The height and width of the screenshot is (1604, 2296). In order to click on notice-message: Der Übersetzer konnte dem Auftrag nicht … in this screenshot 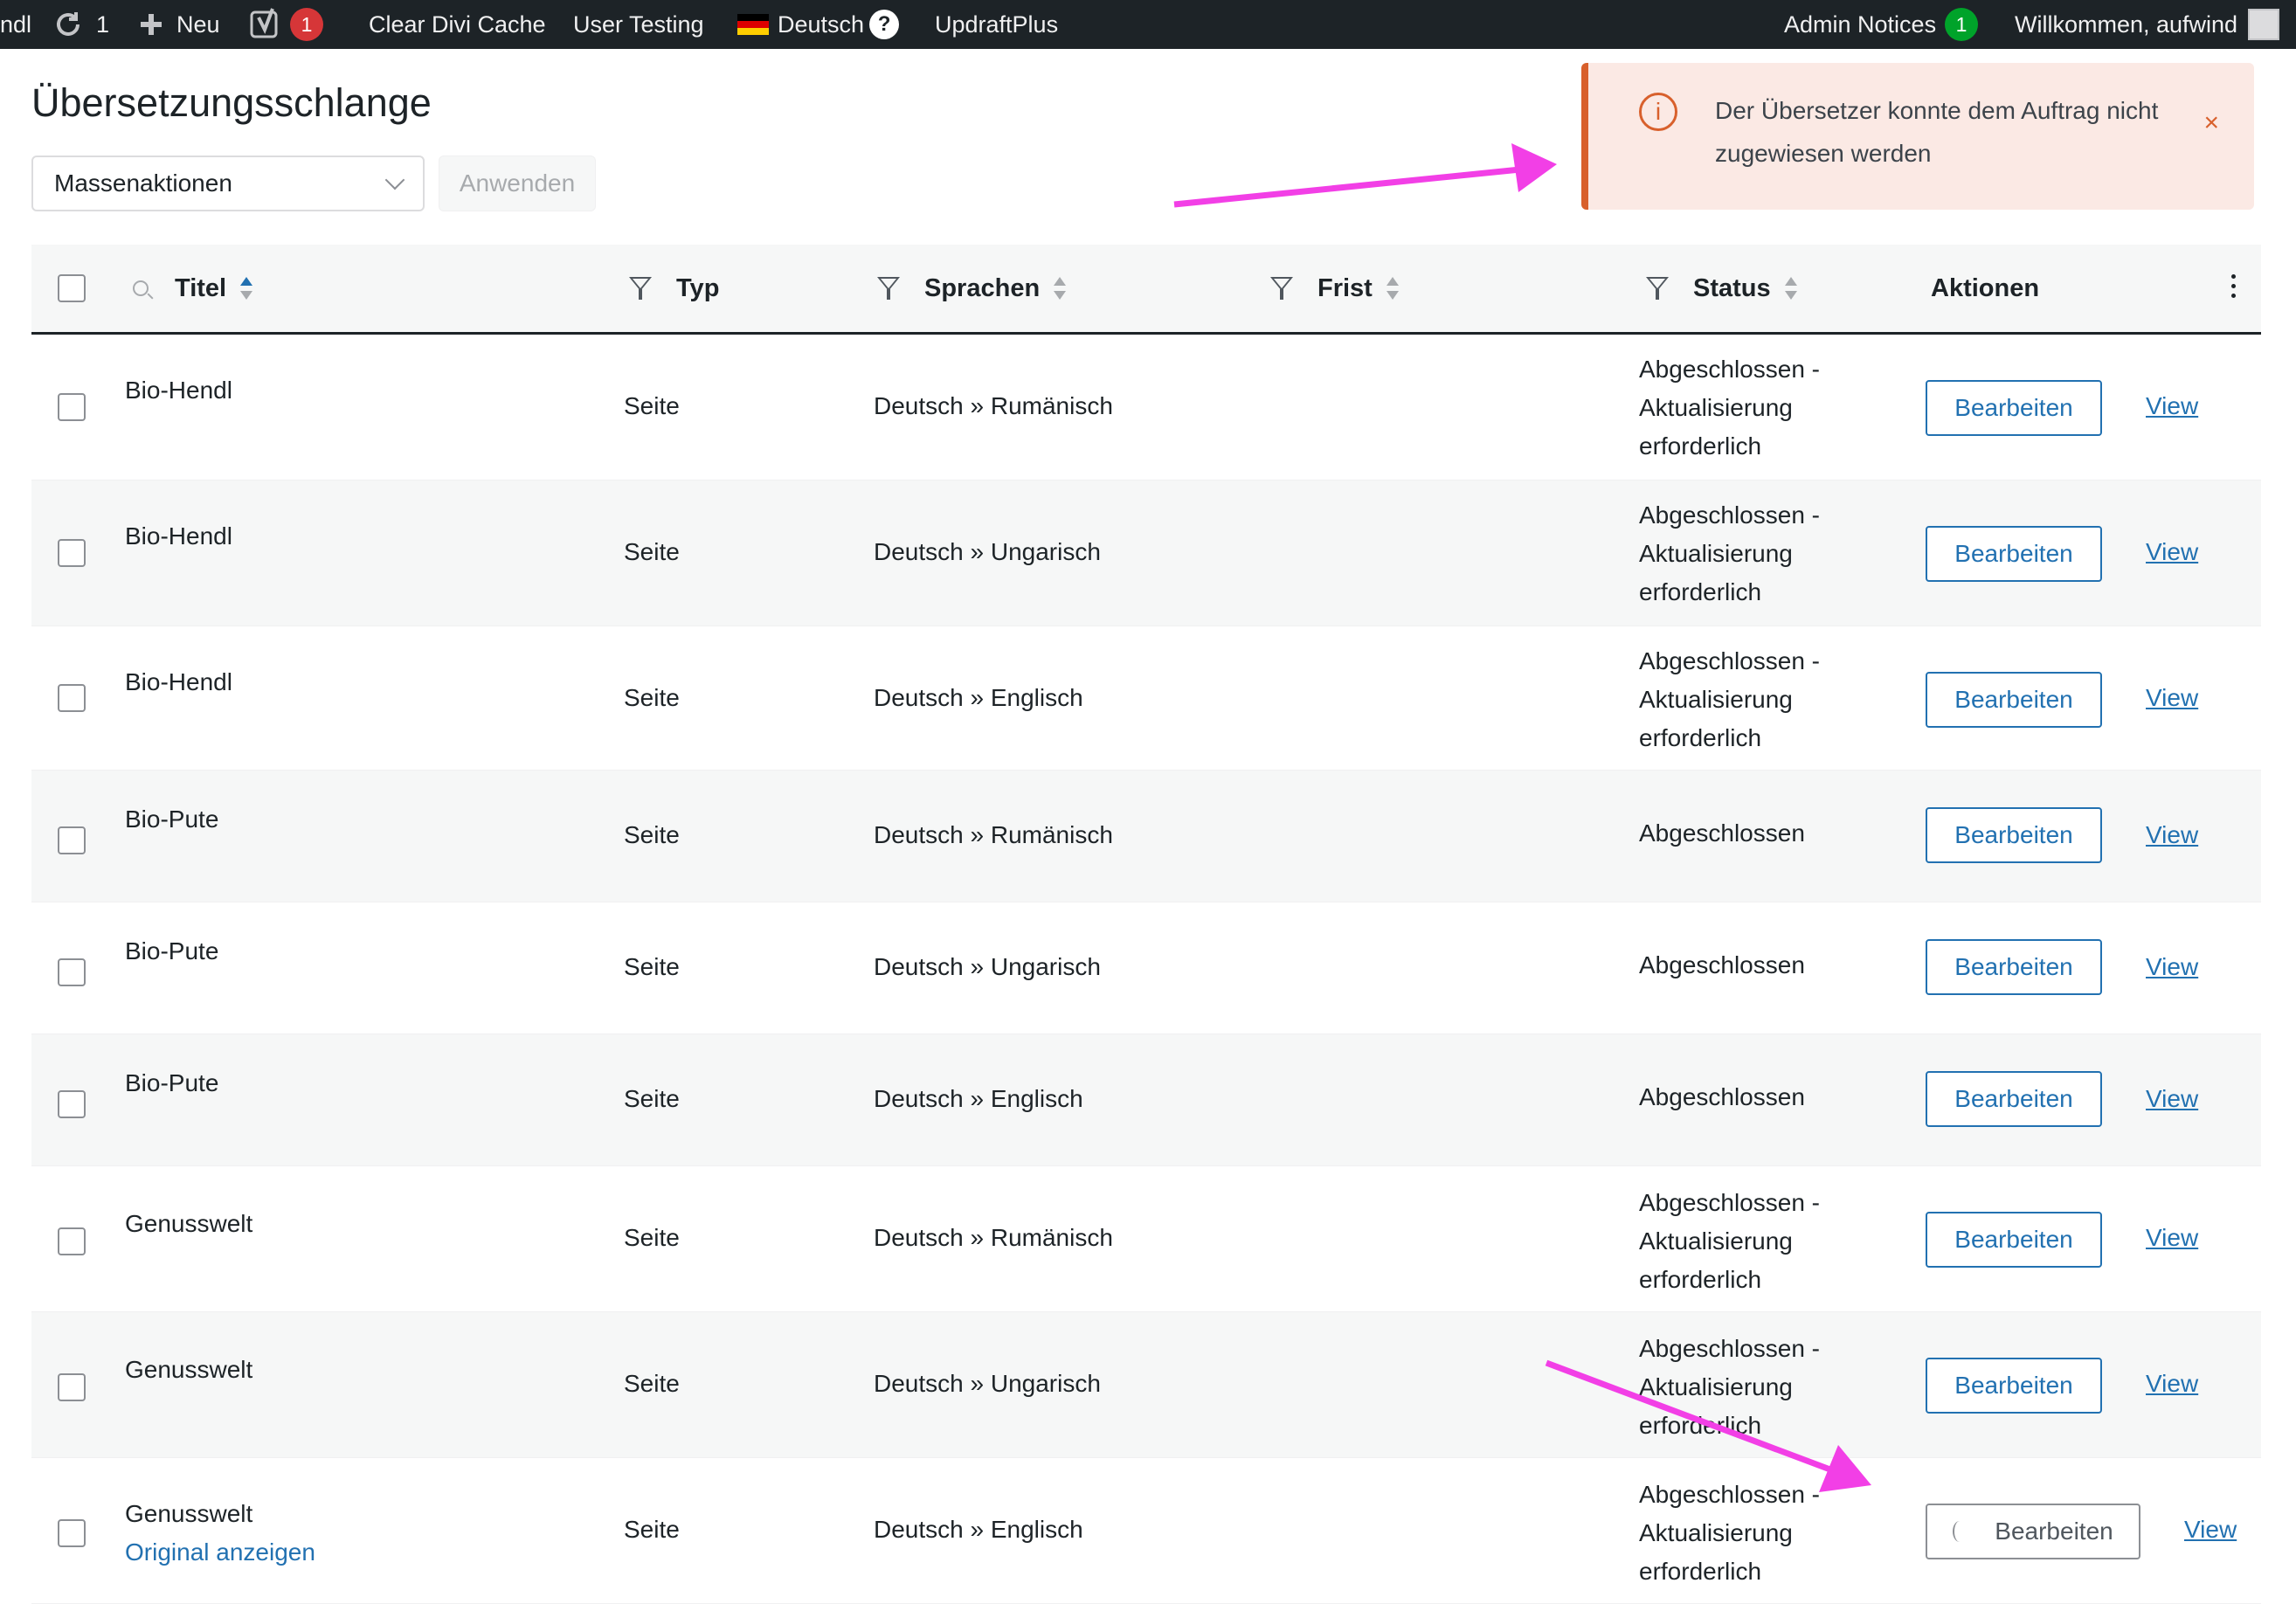, I will do `click(1937, 132)`.